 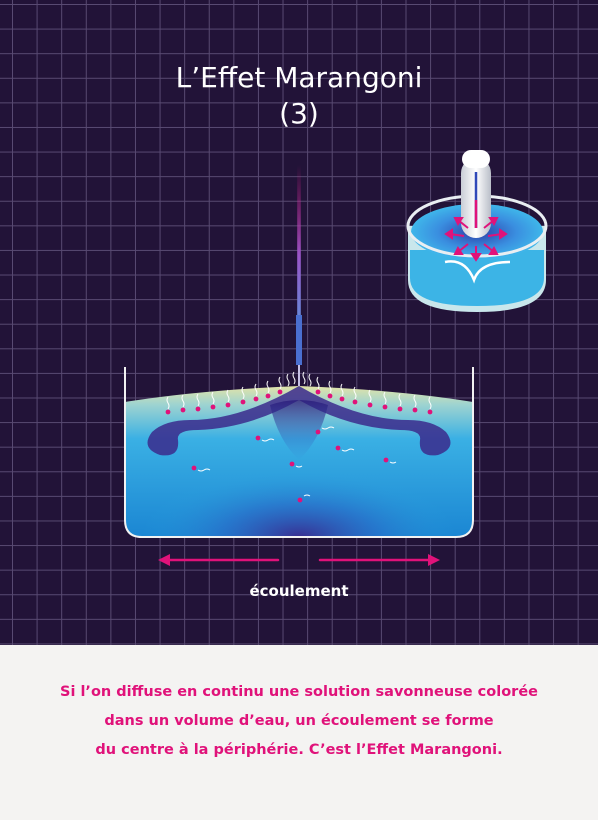 I want to click on flow-arrow-icon, so click(x=299, y=560).